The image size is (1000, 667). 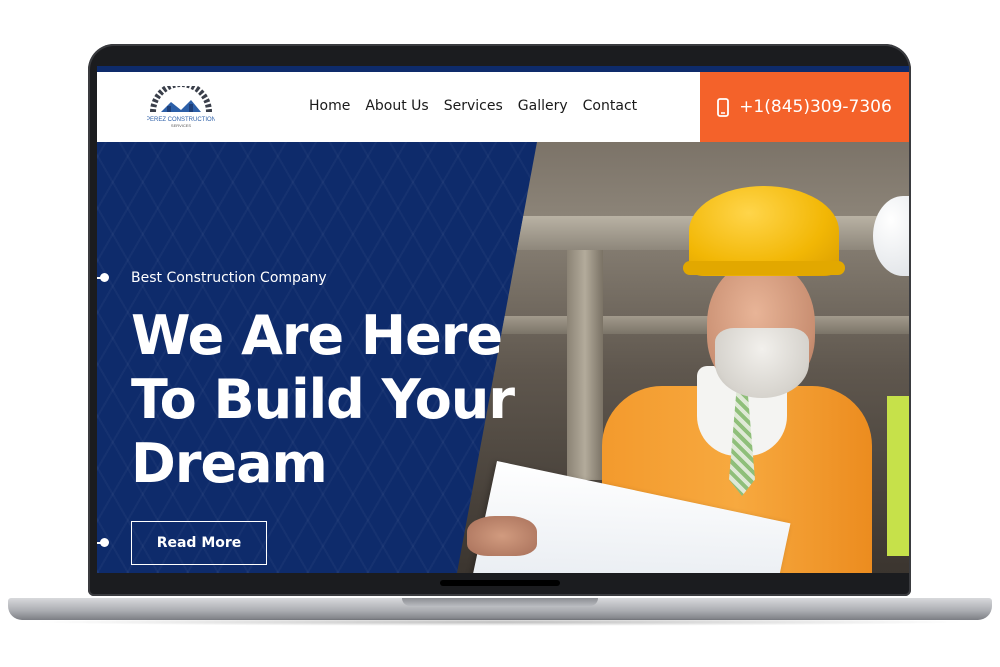 What do you see at coordinates (762, 363) in the screenshot?
I see `worker-beard` at bounding box center [762, 363].